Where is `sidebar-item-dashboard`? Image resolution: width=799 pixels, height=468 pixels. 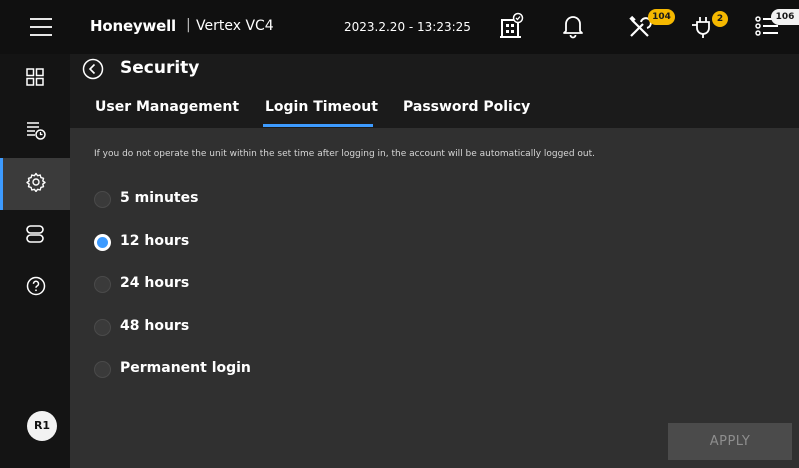 sidebar-item-dashboard is located at coordinates (35, 80).